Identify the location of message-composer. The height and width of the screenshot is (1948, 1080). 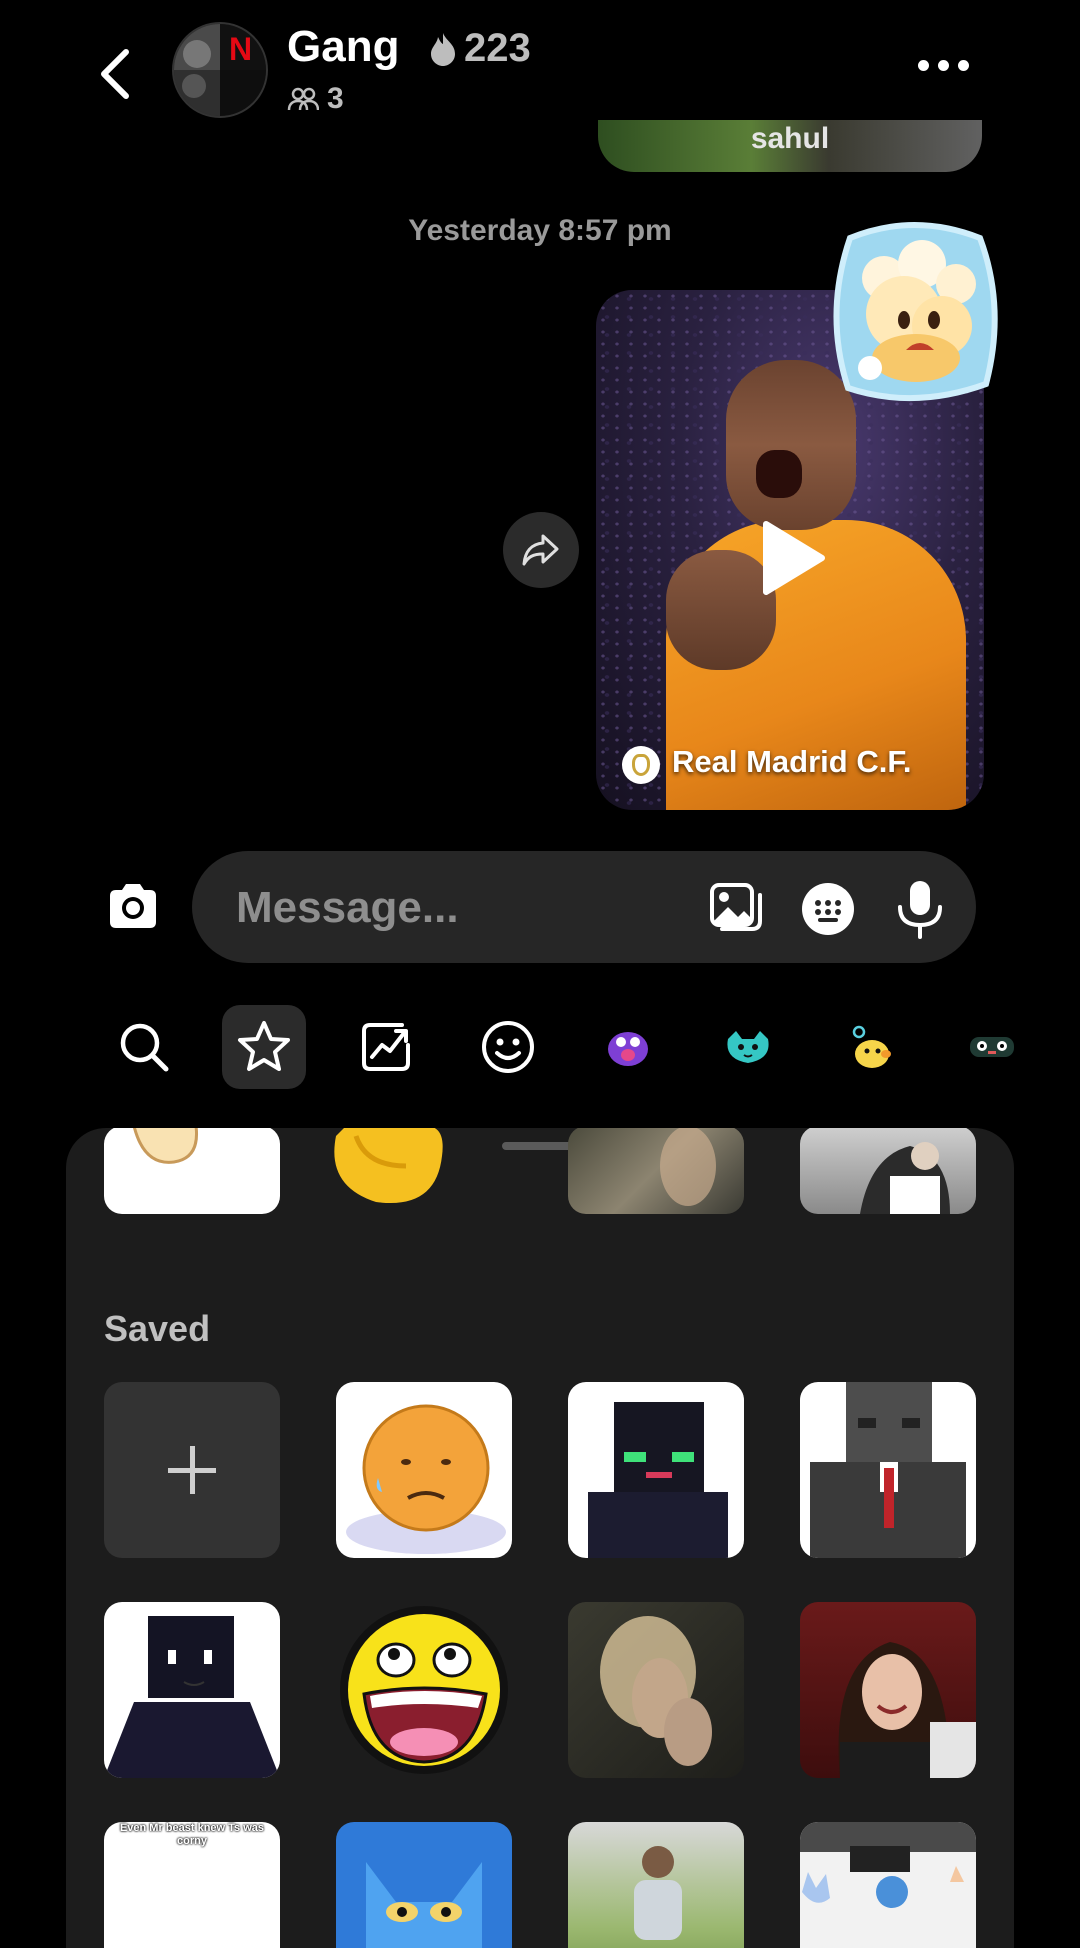
(584, 907).